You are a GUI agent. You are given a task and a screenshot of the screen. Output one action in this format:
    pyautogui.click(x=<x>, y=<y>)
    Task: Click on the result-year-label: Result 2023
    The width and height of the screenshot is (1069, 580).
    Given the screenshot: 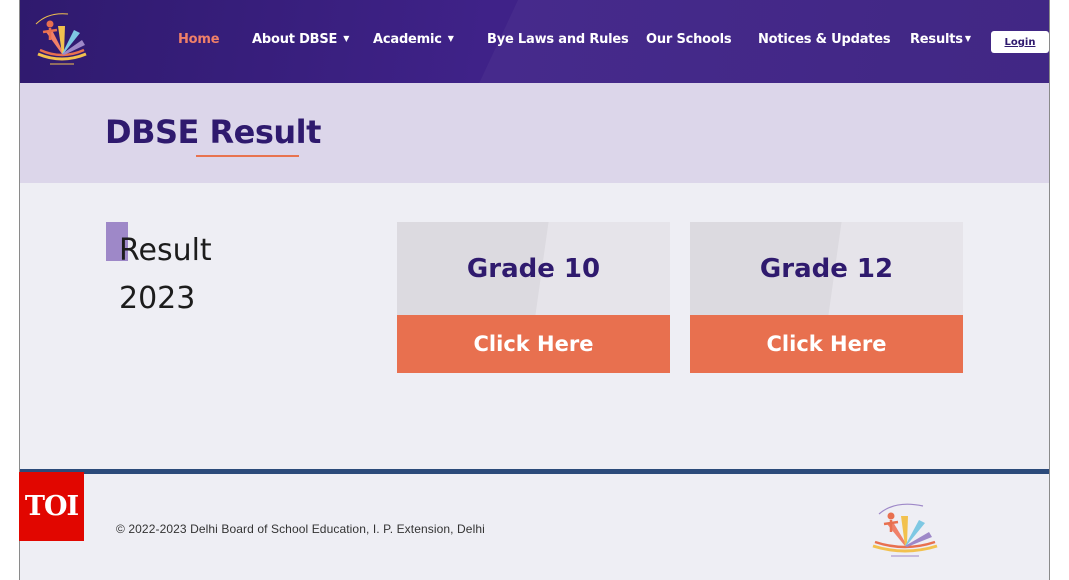 What is the action you would take?
    pyautogui.click(x=165, y=275)
    